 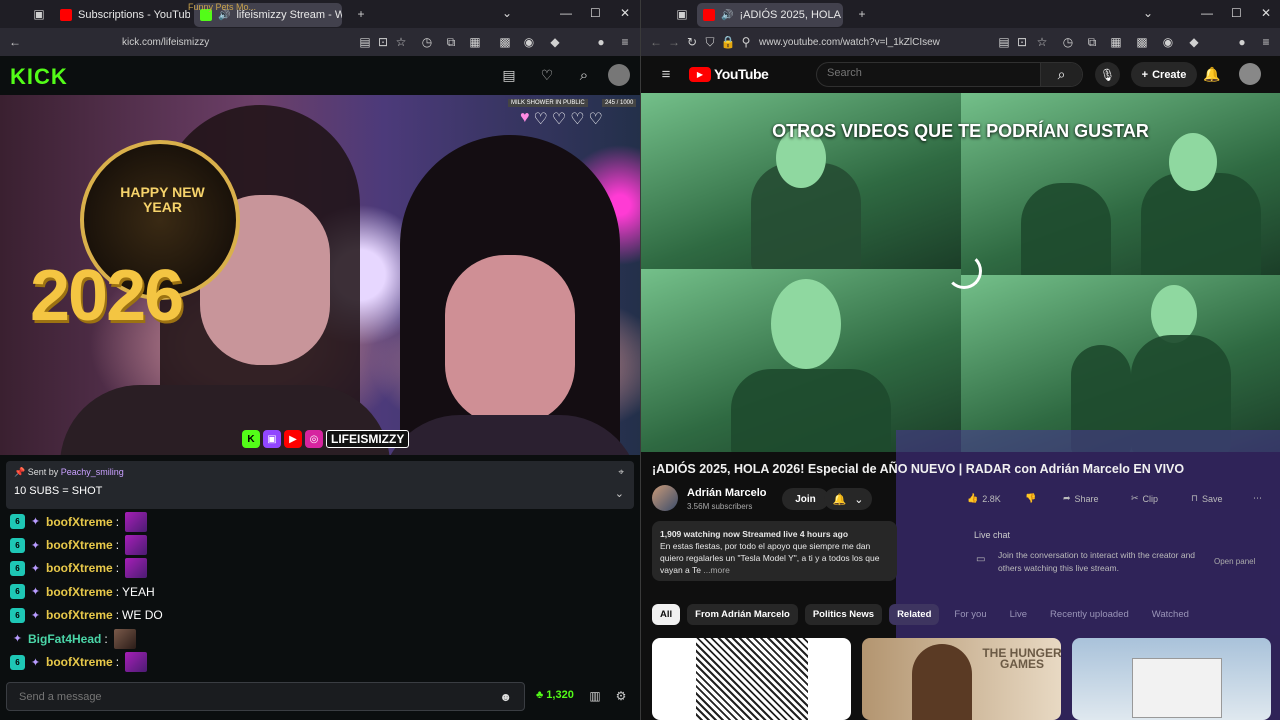 I want to click on chip-recently-uploaded: Recently uploaded, so click(x=1089, y=614).